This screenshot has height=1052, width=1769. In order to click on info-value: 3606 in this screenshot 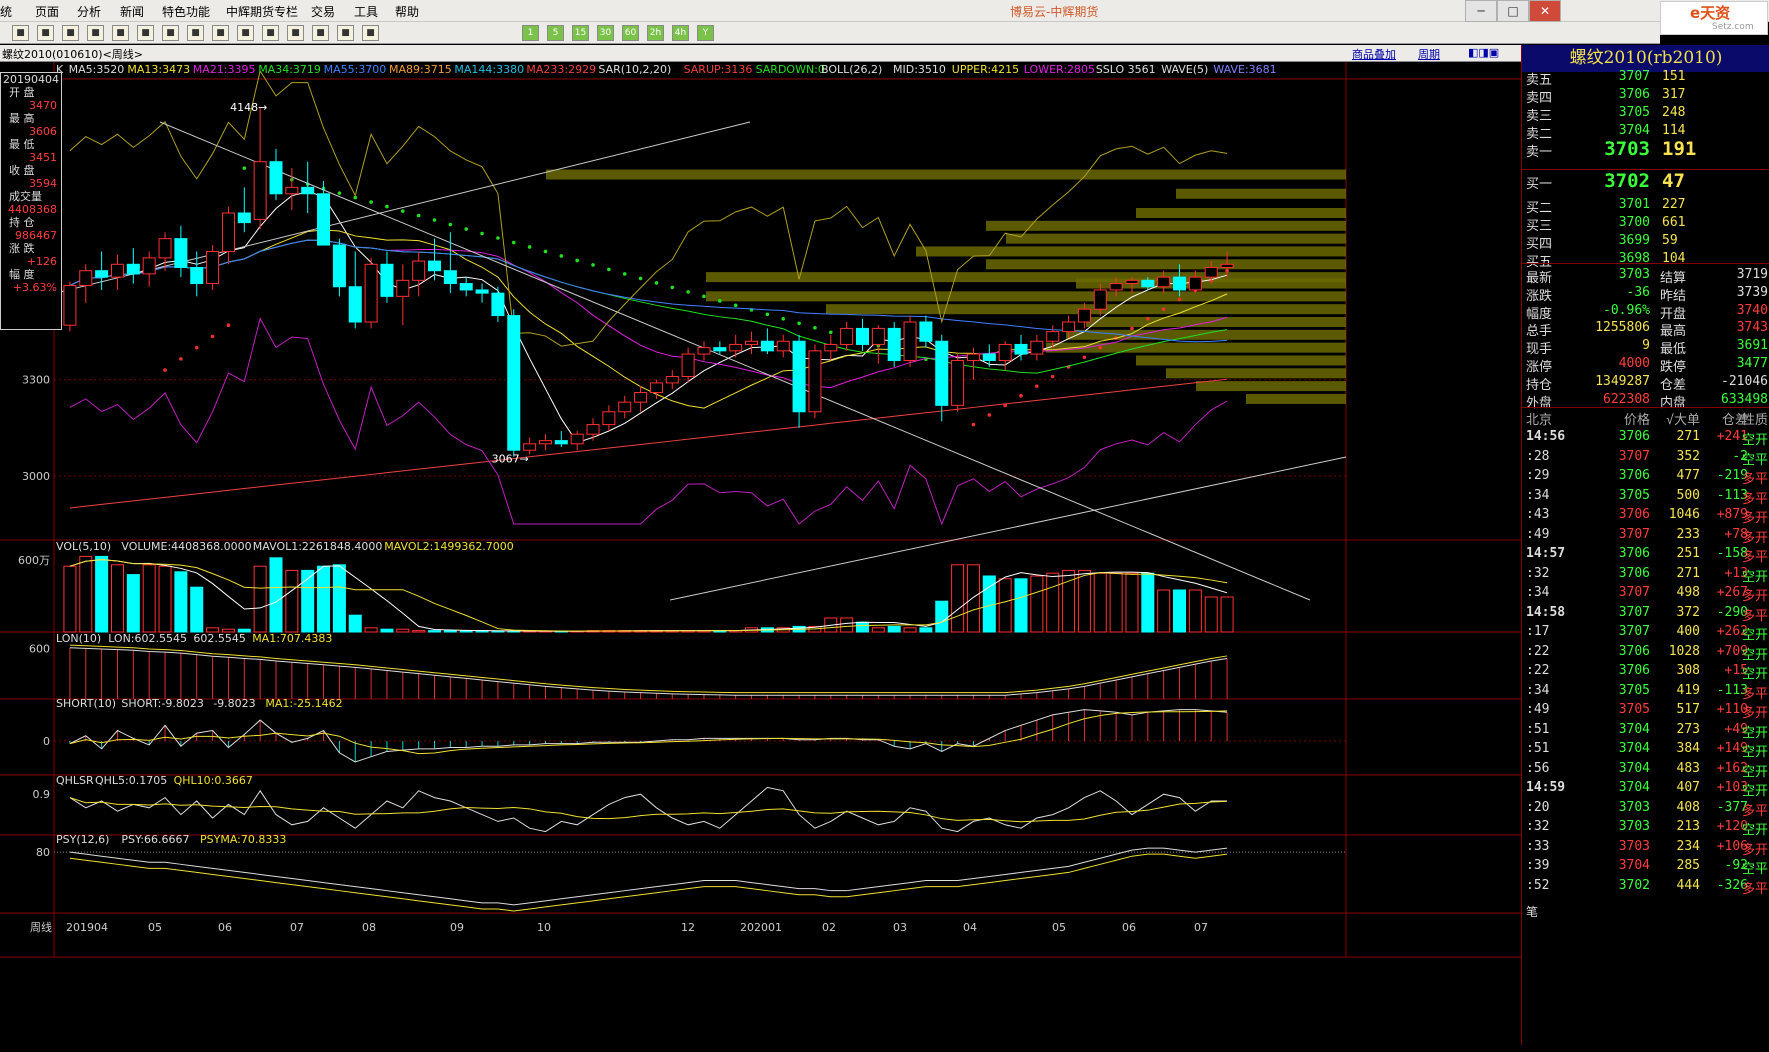, I will do `click(43, 131)`.